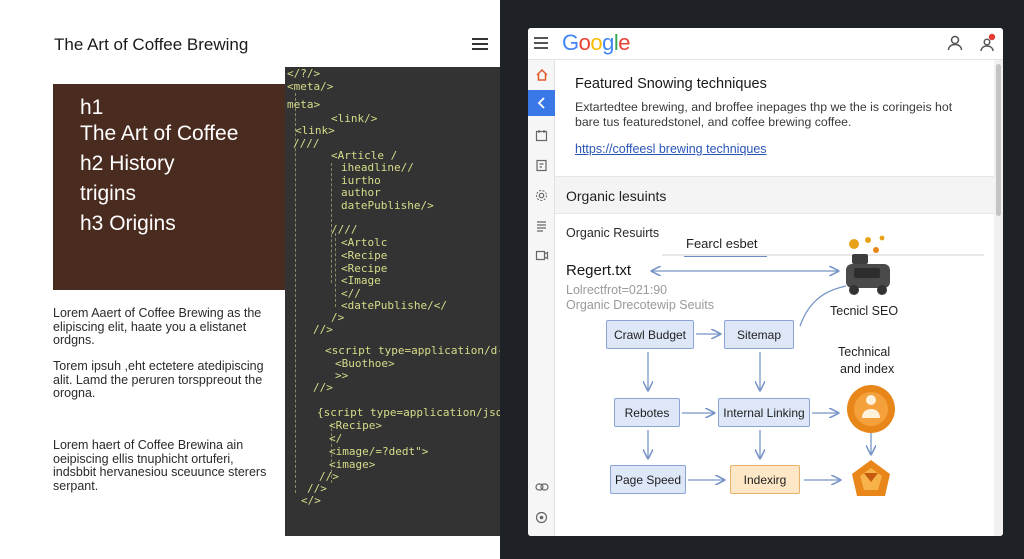 The height and width of the screenshot is (559, 1024). I want to click on home-icon, so click(541, 75).